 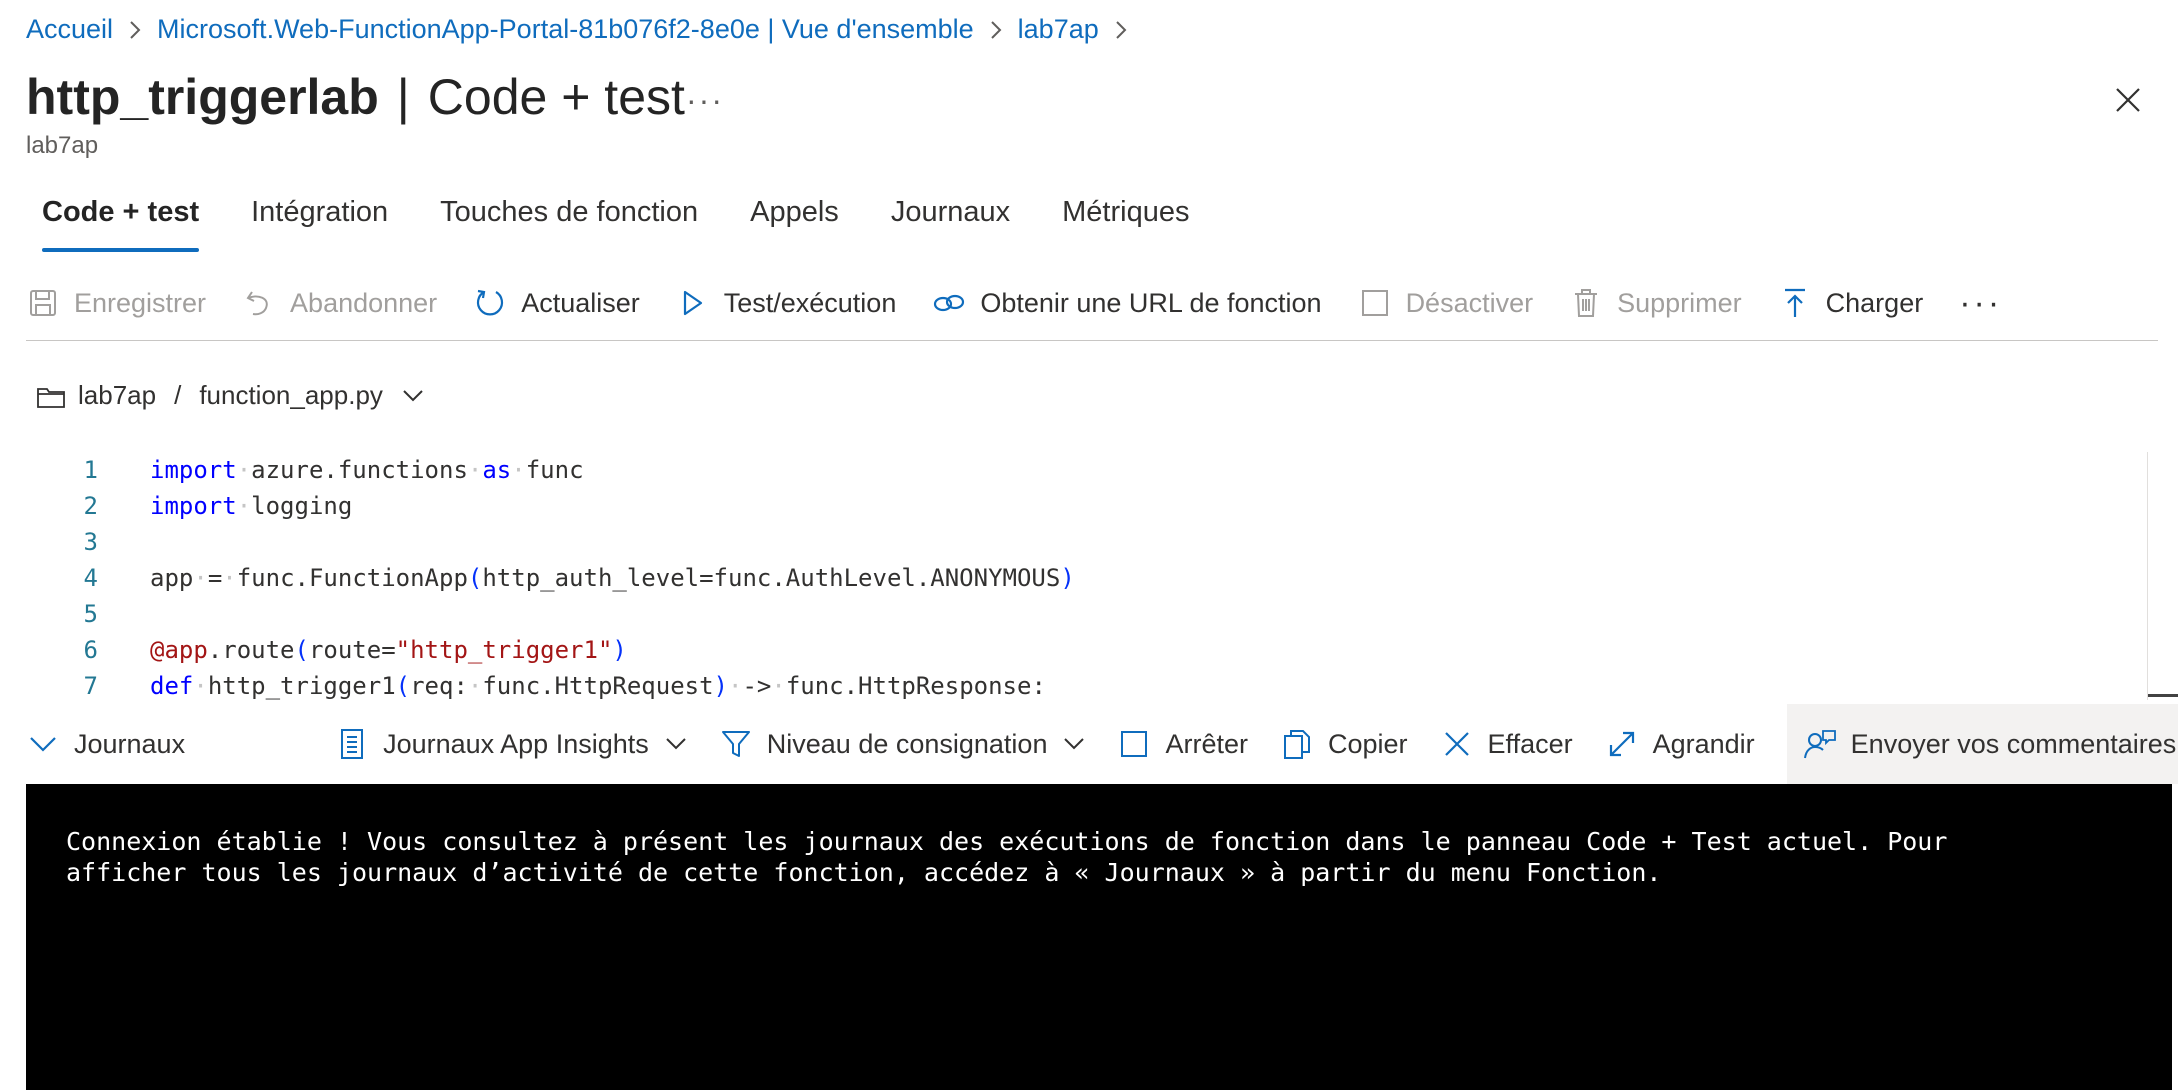 What do you see at coordinates (949, 303) in the screenshot?
I see `link-icon` at bounding box center [949, 303].